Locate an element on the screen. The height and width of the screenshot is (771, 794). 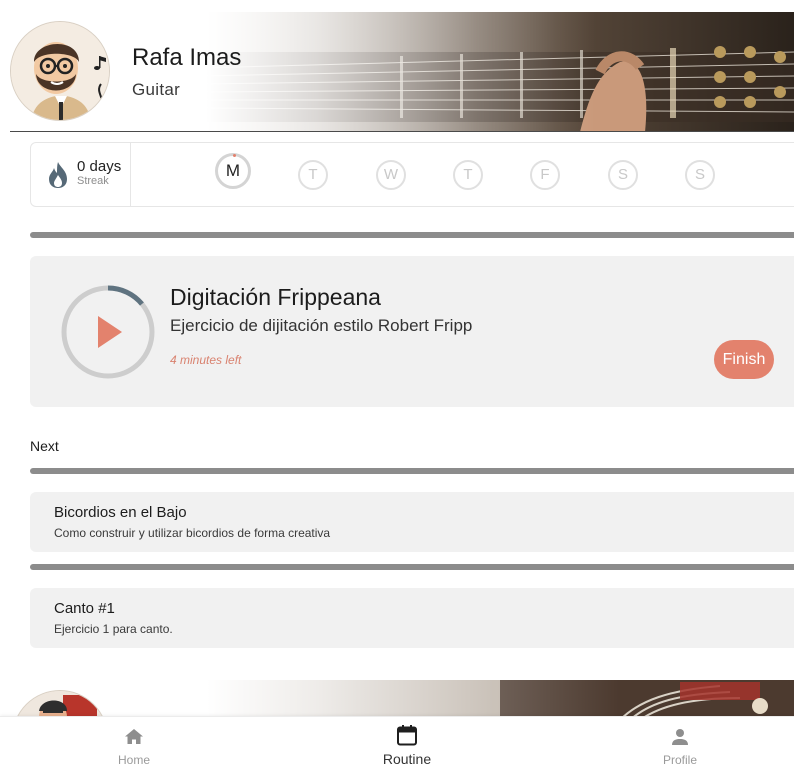
day-wednesday: W is located at coordinates (391, 175).